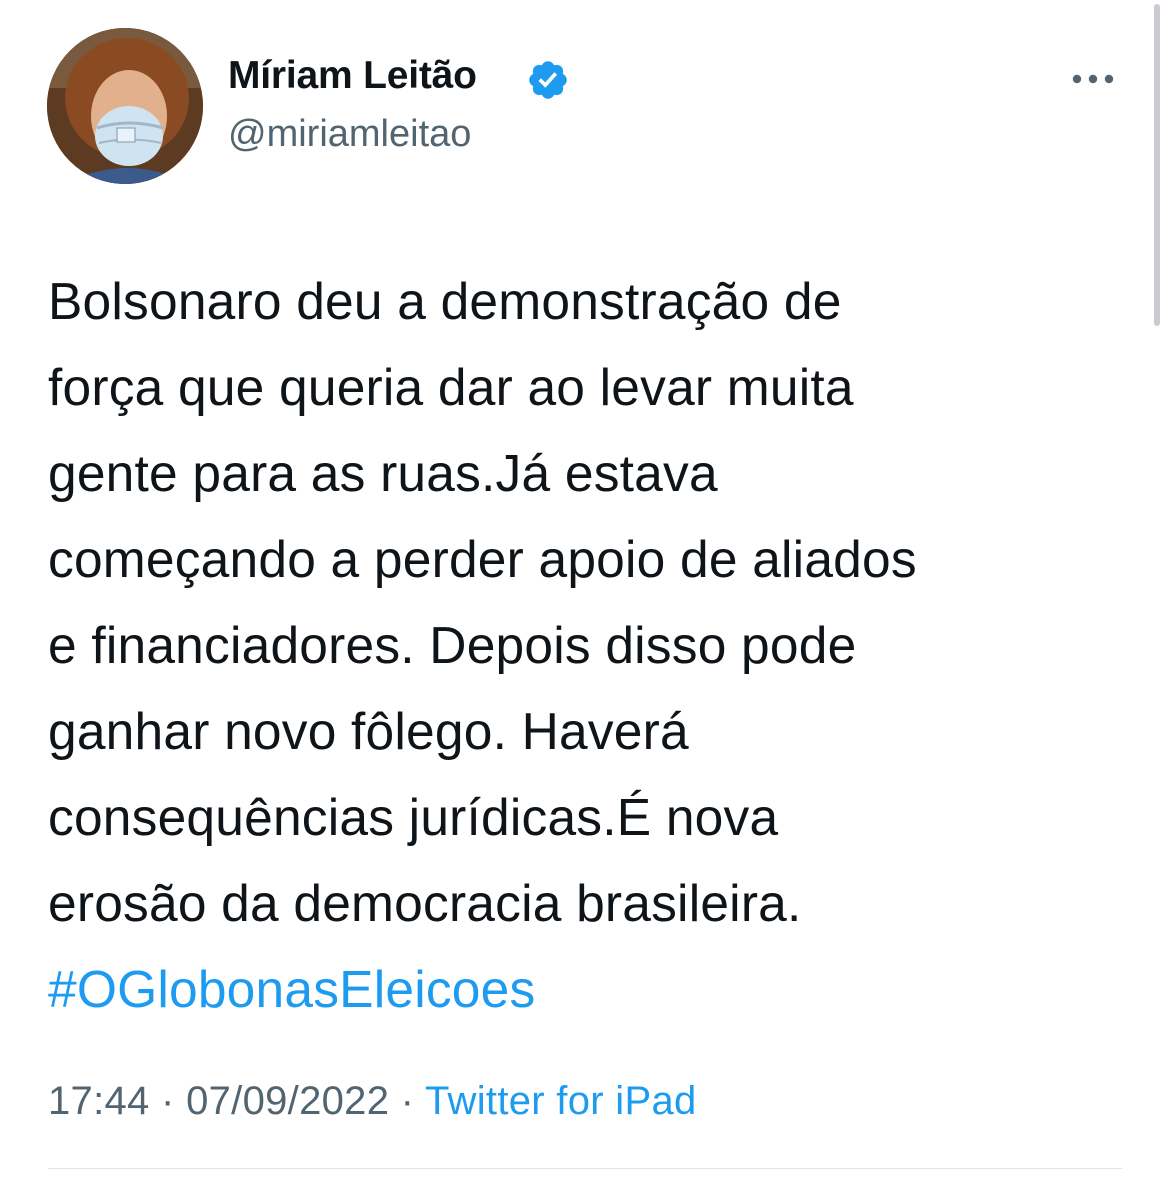 The width and height of the screenshot is (1170, 1197). I want to click on display-name: Míriam Leitão, so click(352, 76).